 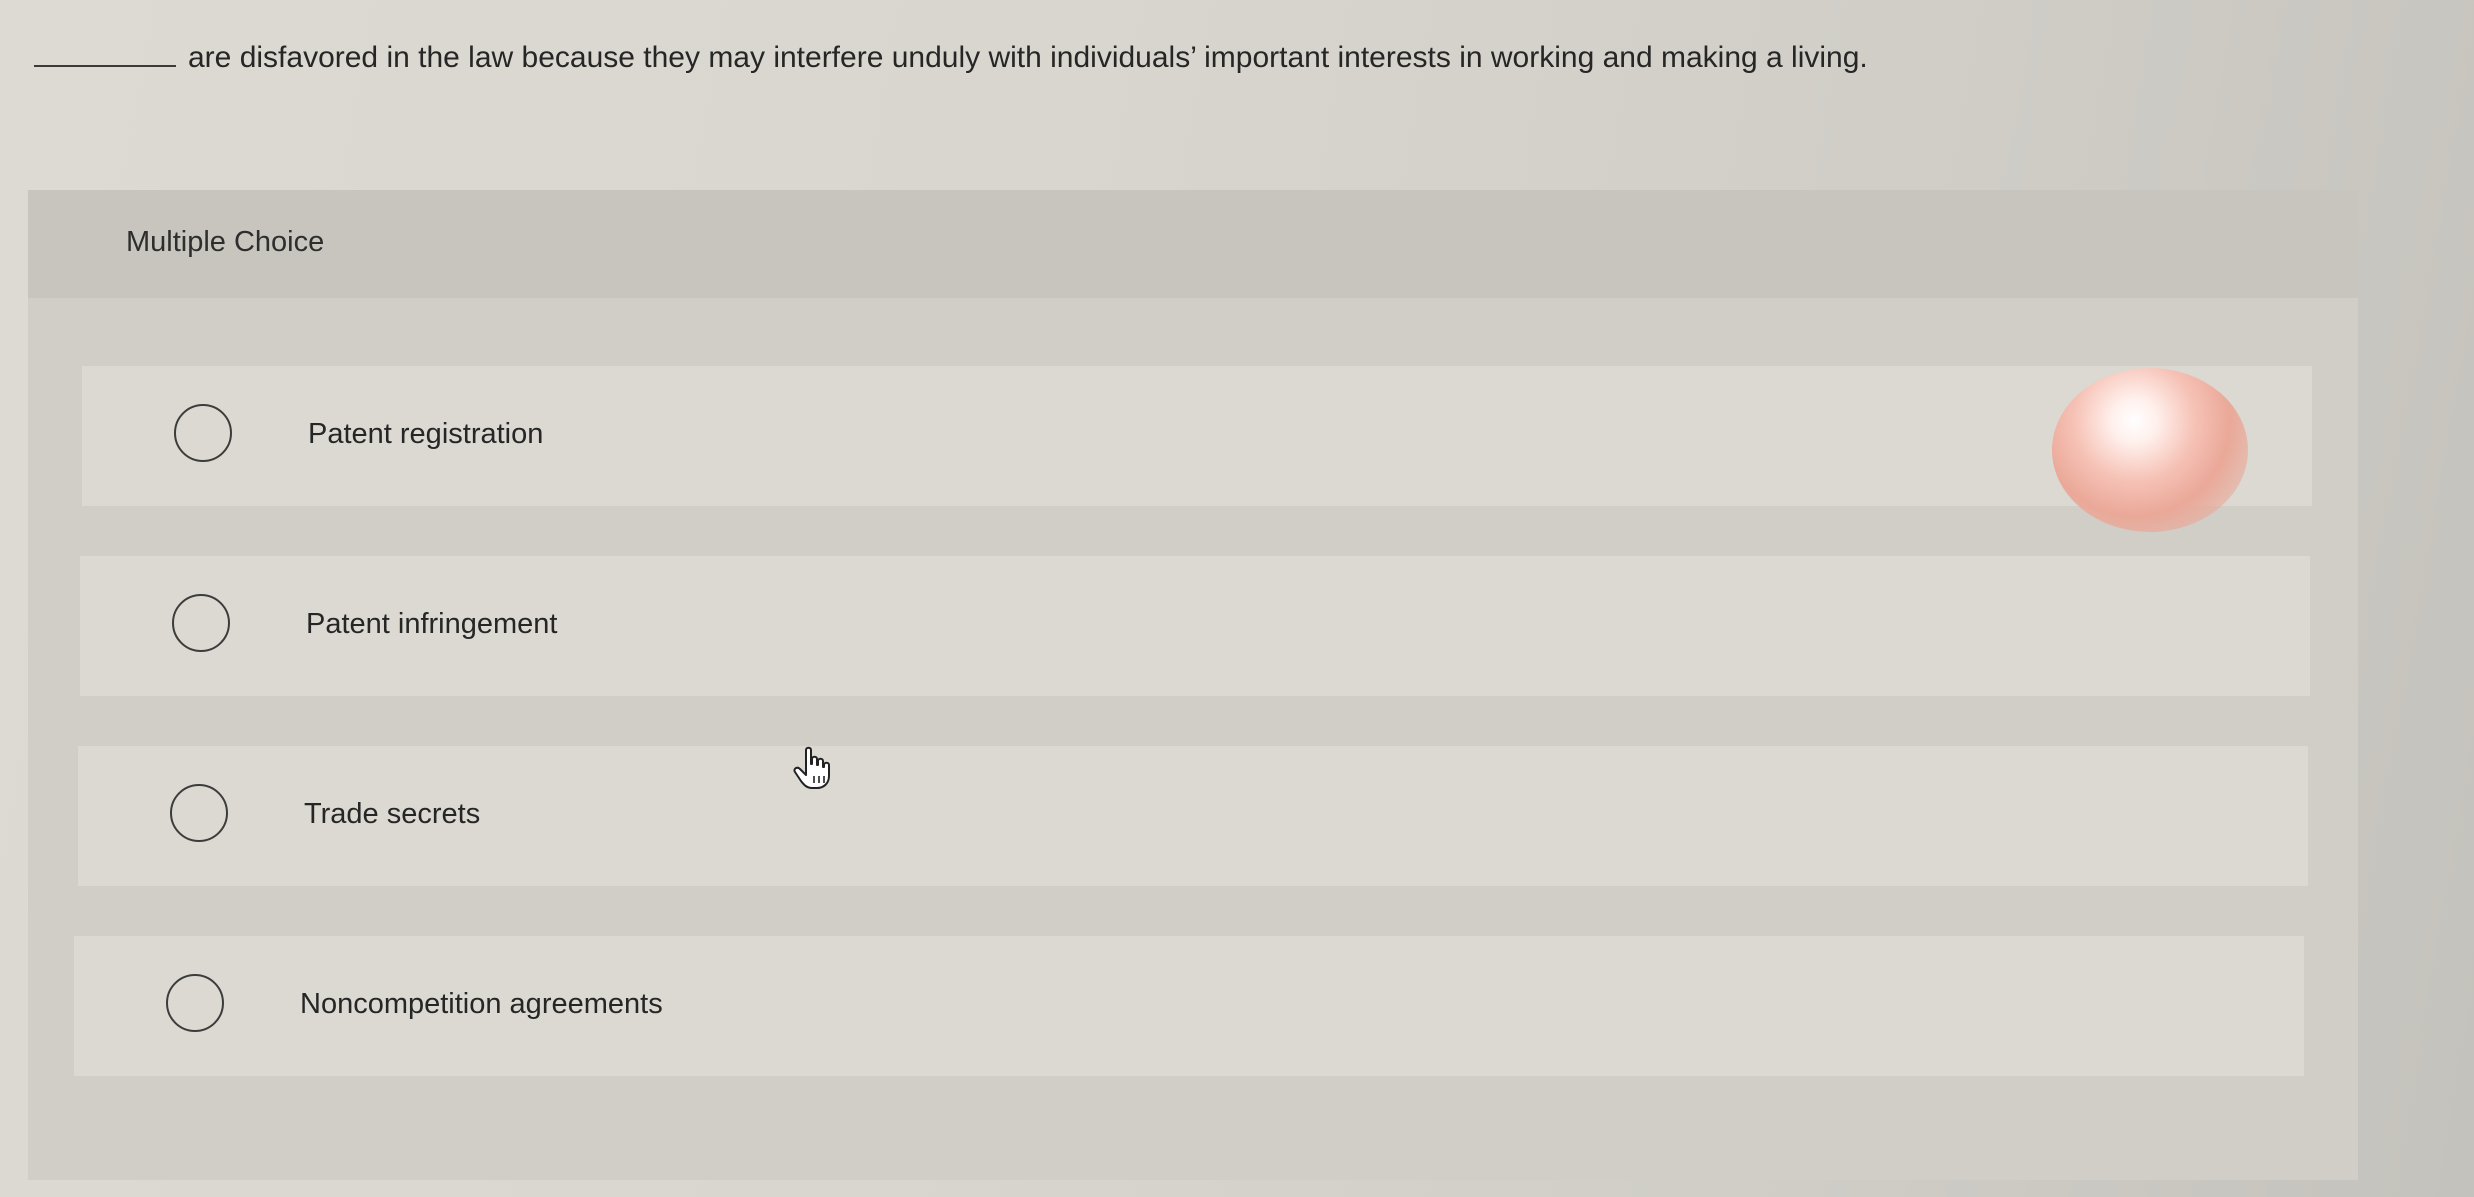 I want to click on answer-blank, so click(x=105, y=54).